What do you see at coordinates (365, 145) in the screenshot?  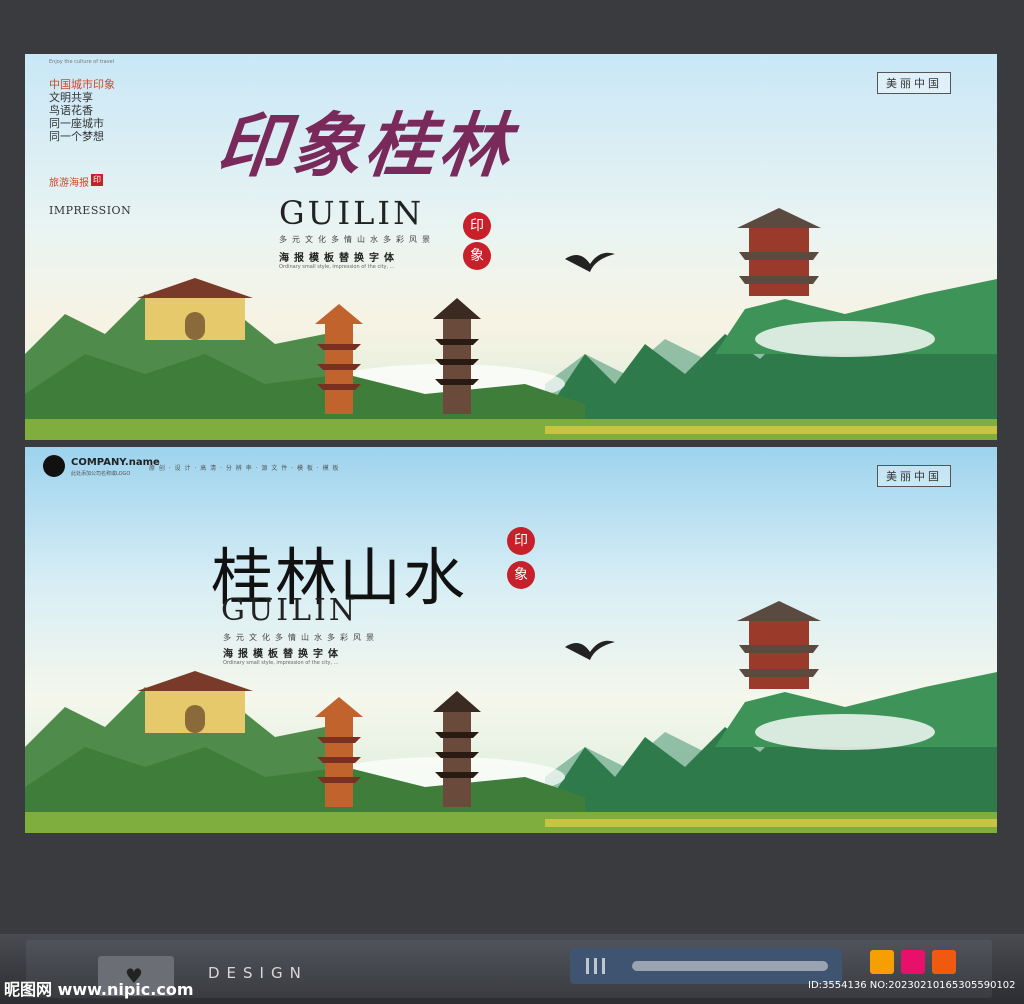 I see `calligraphy-title: 印象桂林` at bounding box center [365, 145].